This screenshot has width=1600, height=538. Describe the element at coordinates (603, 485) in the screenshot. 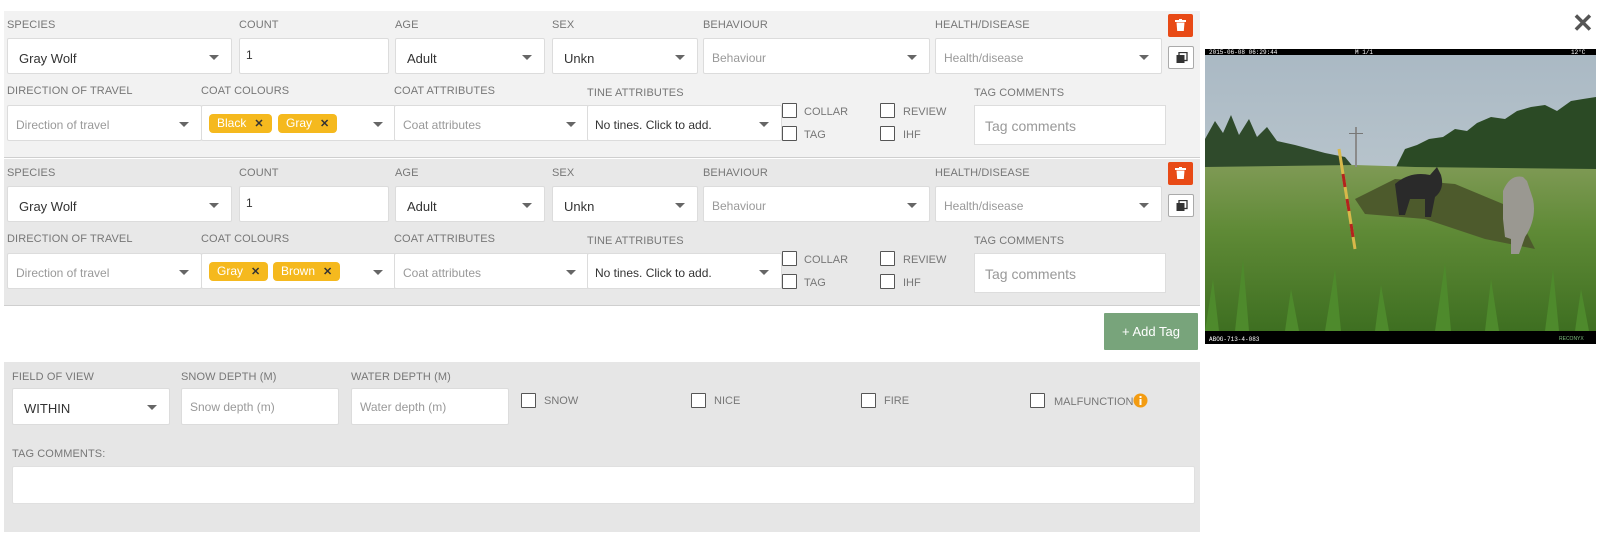

I see `image-comments-input` at that location.